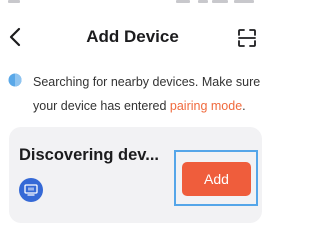  I want to click on add-button-highlight: Add, so click(216, 178).